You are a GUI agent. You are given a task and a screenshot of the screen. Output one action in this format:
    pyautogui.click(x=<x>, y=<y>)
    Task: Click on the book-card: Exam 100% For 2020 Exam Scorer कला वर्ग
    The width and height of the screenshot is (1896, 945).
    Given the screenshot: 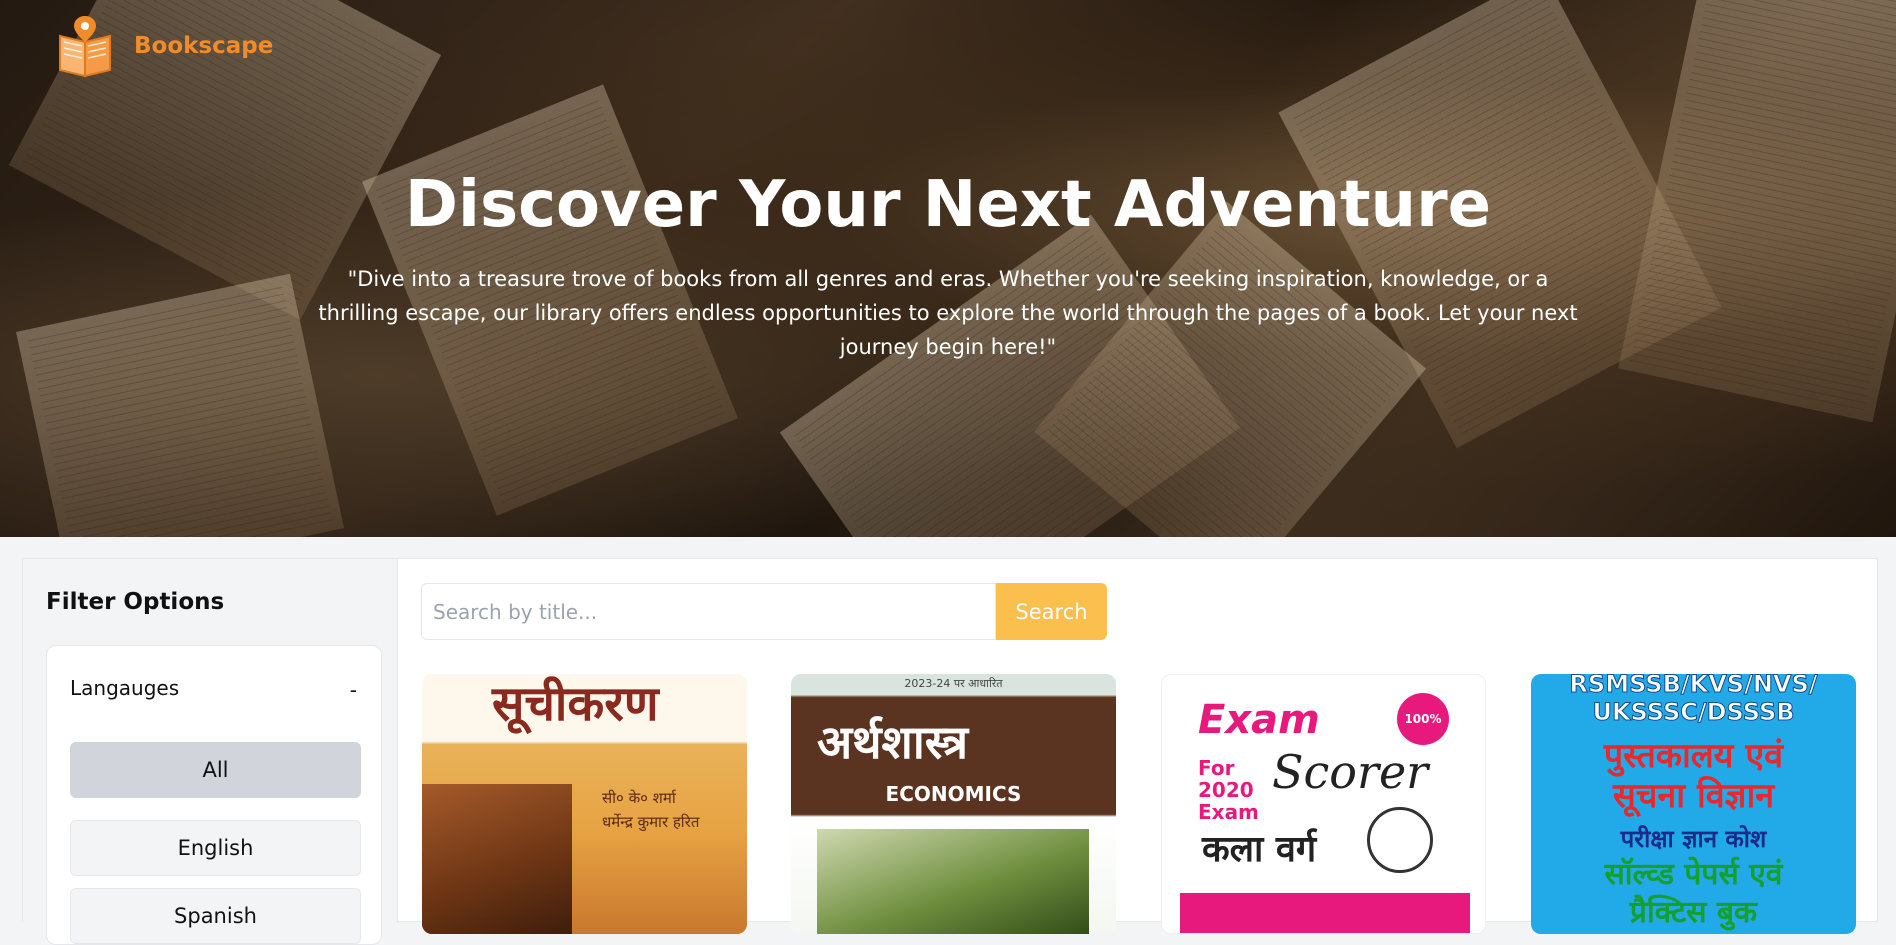 What is the action you would take?
    pyautogui.click(x=1323, y=804)
    